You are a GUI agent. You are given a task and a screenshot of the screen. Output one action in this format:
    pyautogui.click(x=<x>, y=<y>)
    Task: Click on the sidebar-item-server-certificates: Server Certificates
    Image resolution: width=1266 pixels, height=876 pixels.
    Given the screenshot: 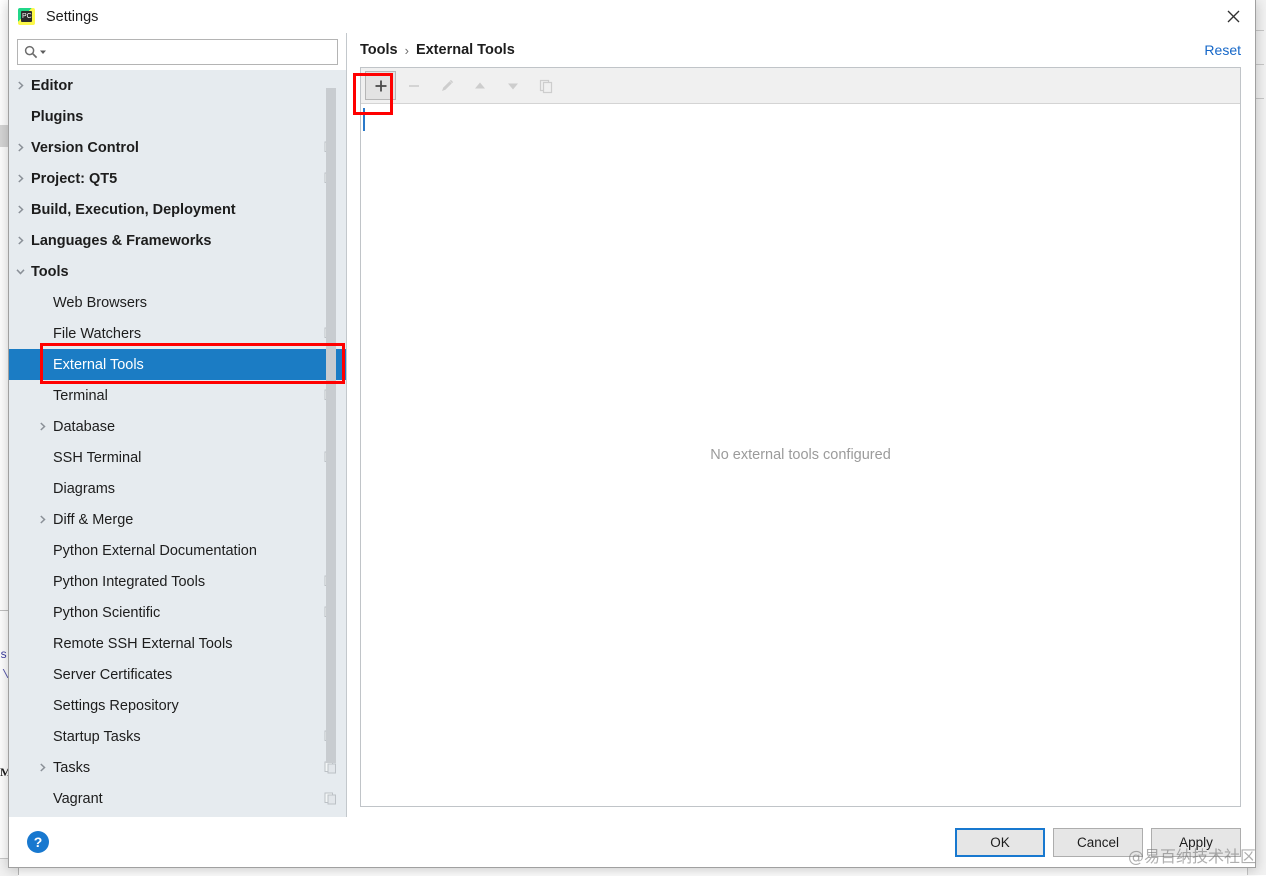 What is the action you would take?
    pyautogui.click(x=177, y=674)
    